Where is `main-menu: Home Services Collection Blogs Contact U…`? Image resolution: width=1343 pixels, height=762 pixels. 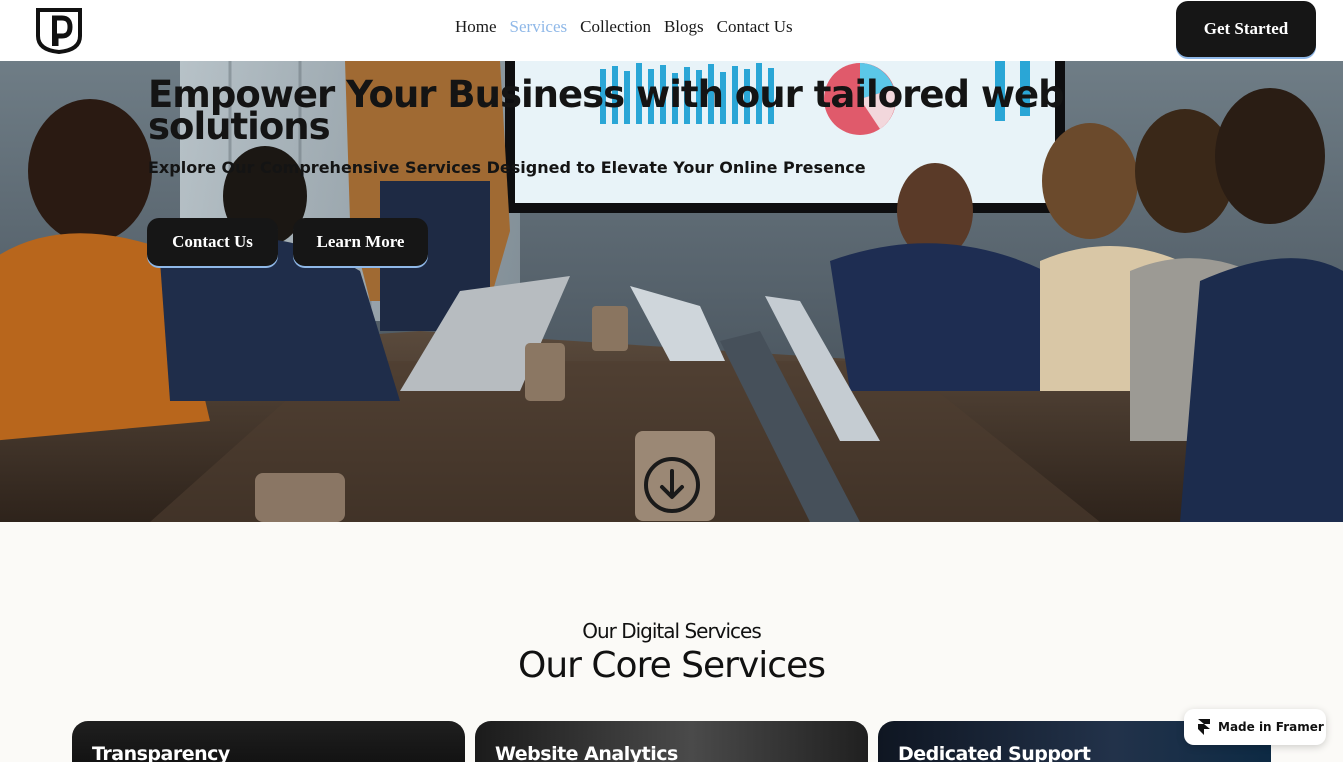
main-menu: Home Services Collection Blogs Contact U… is located at coordinates (624, 27).